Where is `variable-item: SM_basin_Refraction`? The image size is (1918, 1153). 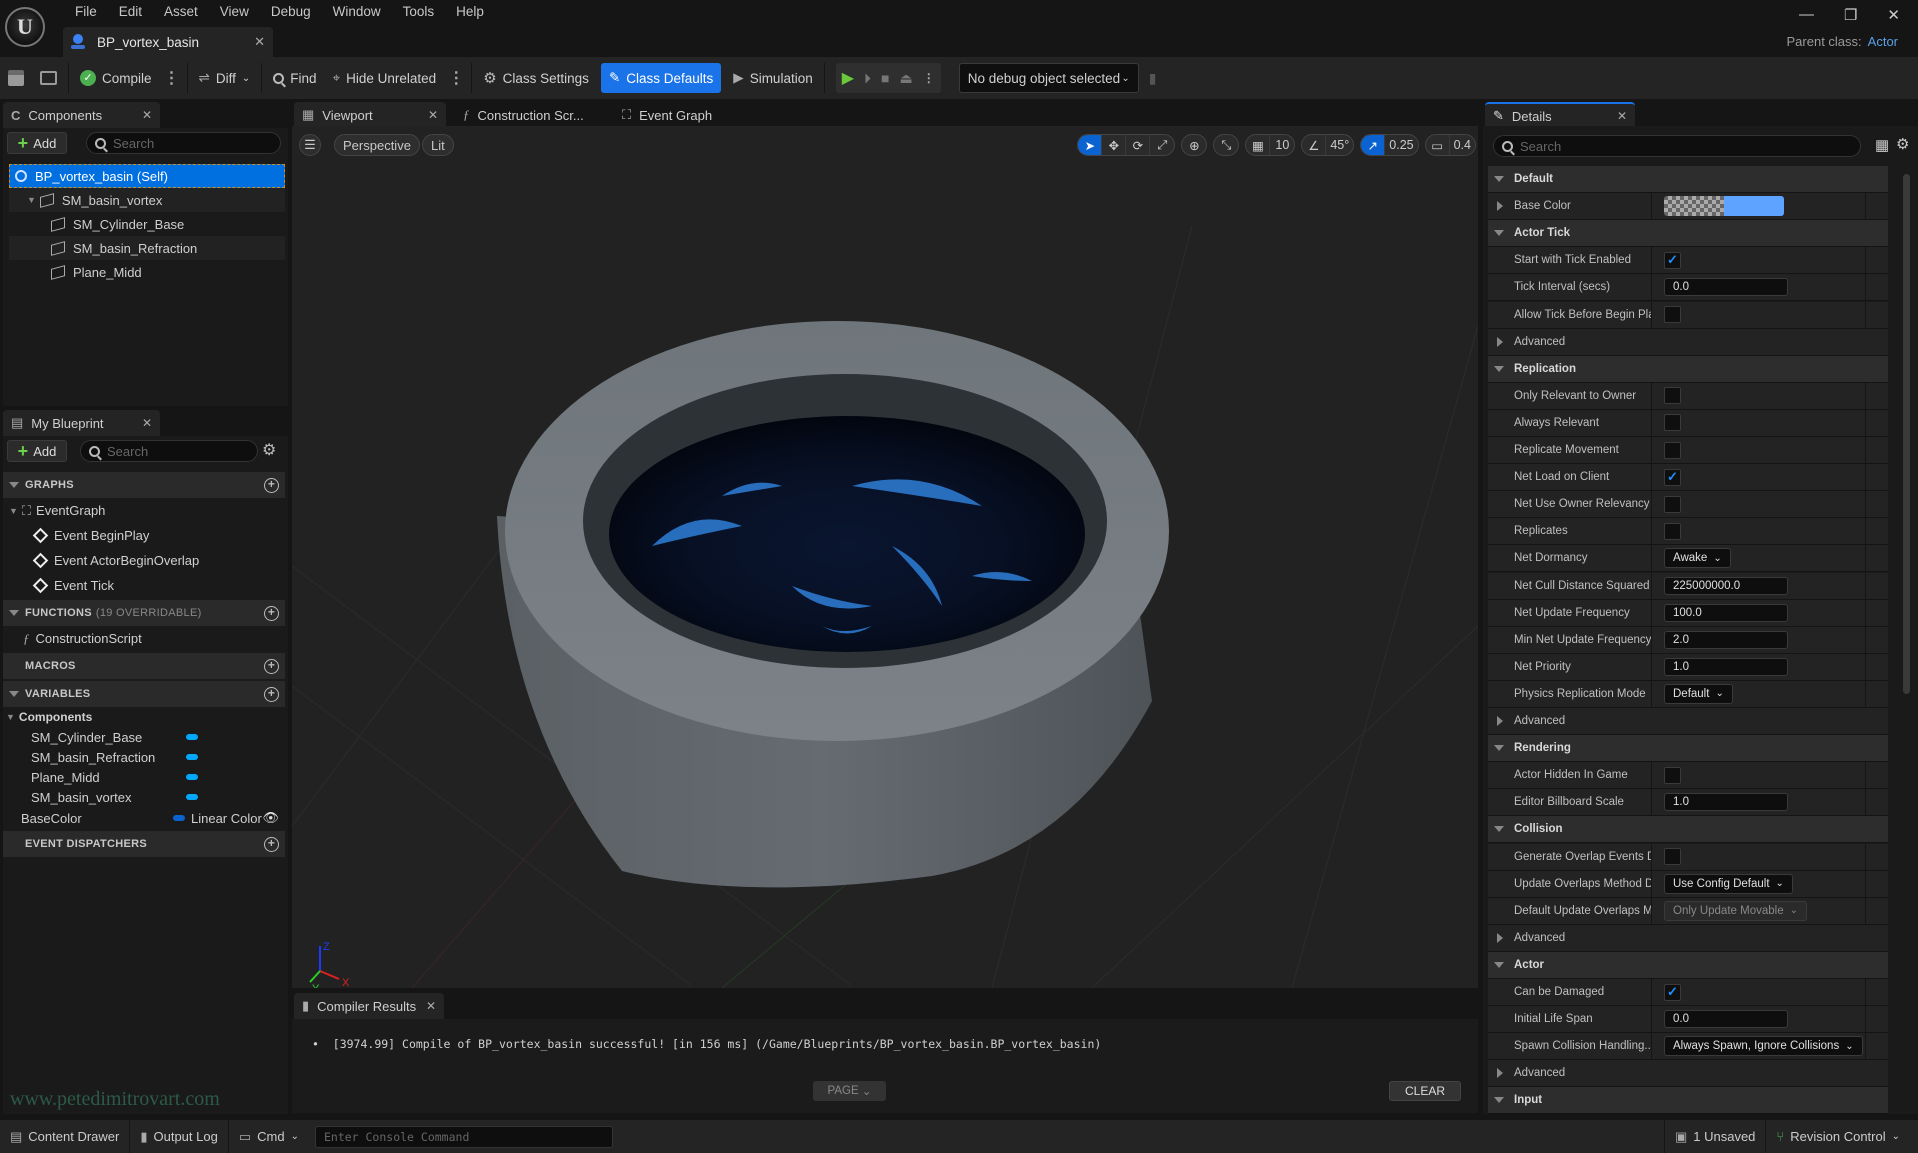
variable-item: SM_basin_Refraction is located at coordinates (144, 757).